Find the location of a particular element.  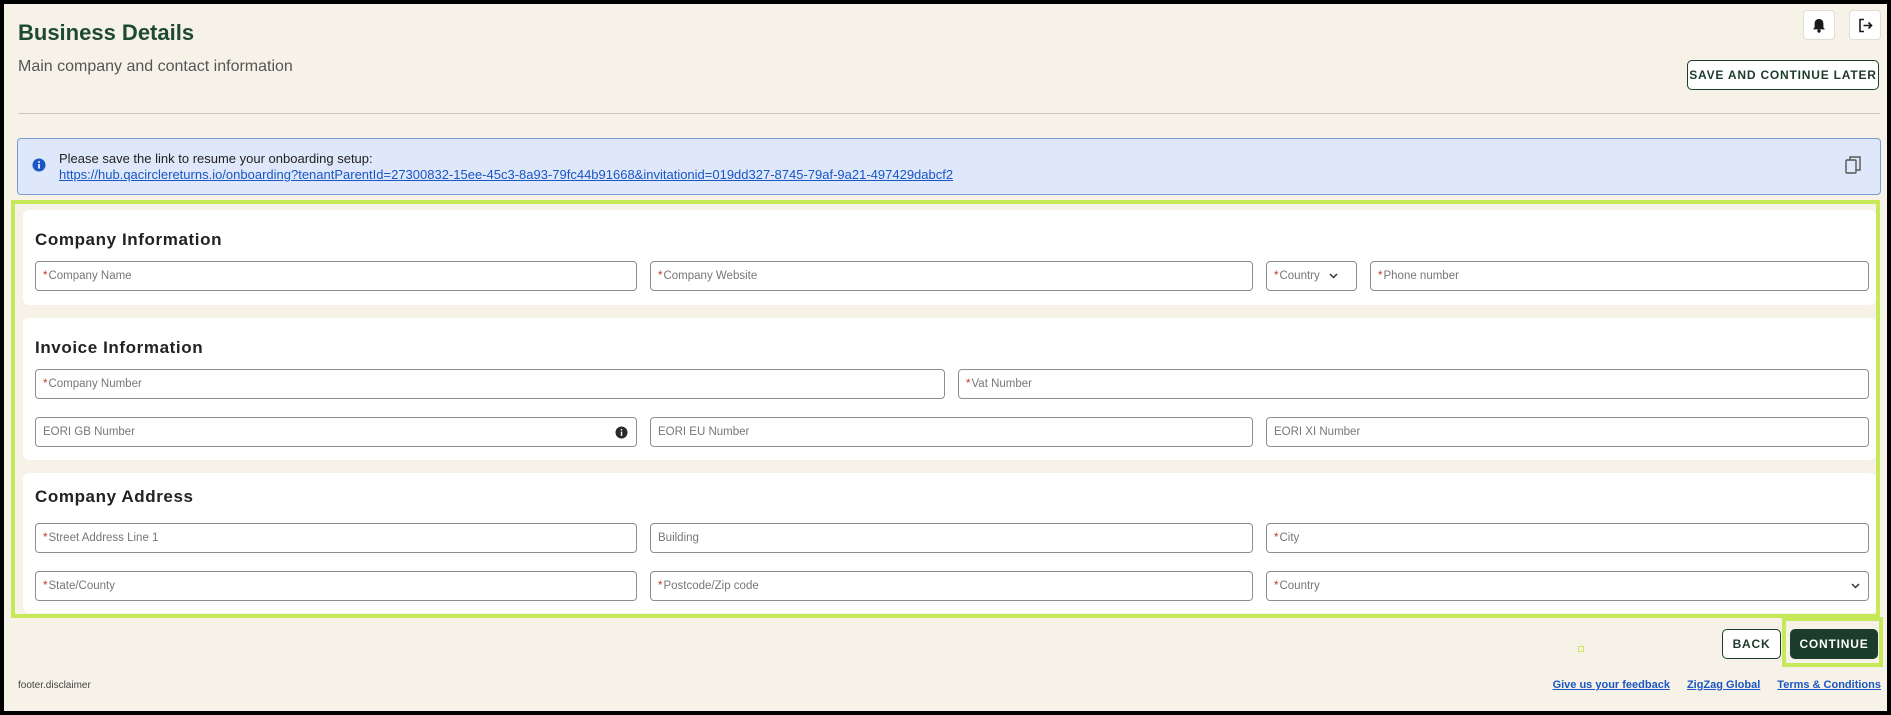

cursor-marker is located at coordinates (1581, 649).